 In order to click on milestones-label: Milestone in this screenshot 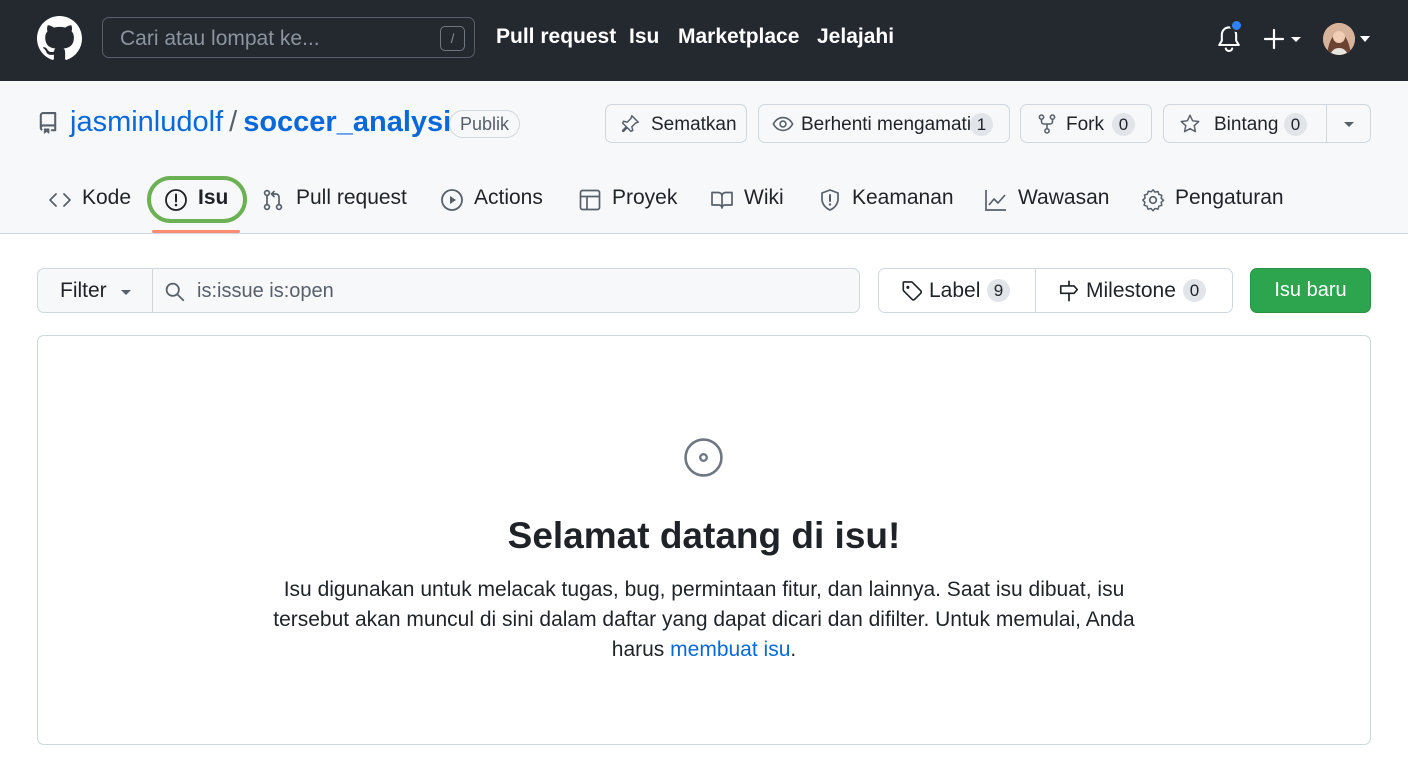, I will do `click(1131, 290)`.